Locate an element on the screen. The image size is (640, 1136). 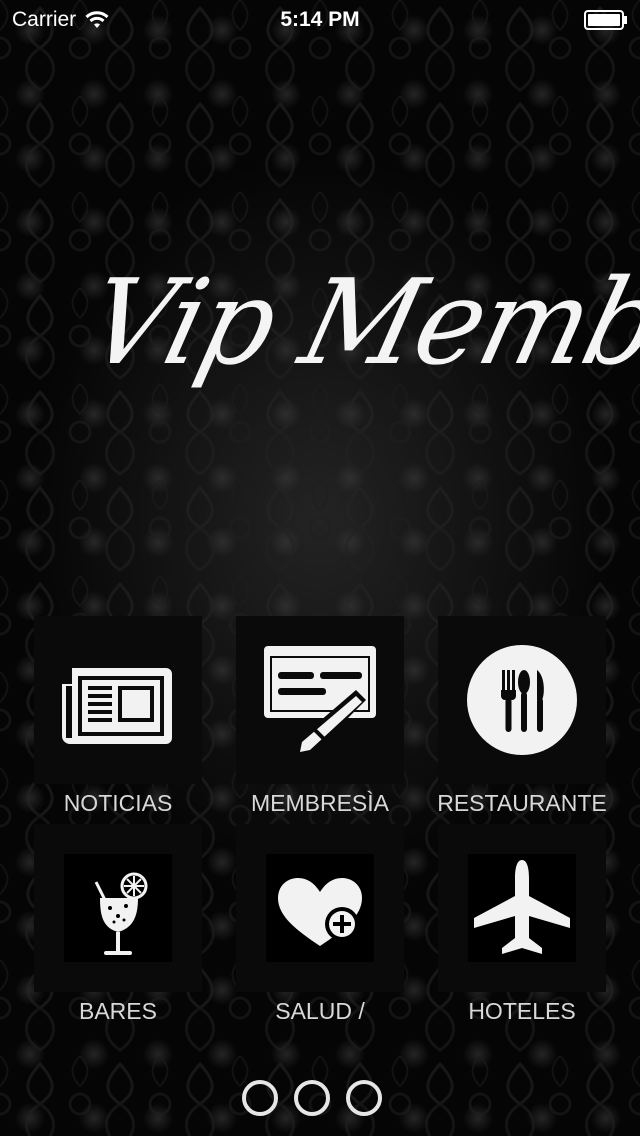
status-time: 5:14 PM is located at coordinates (320, 19).